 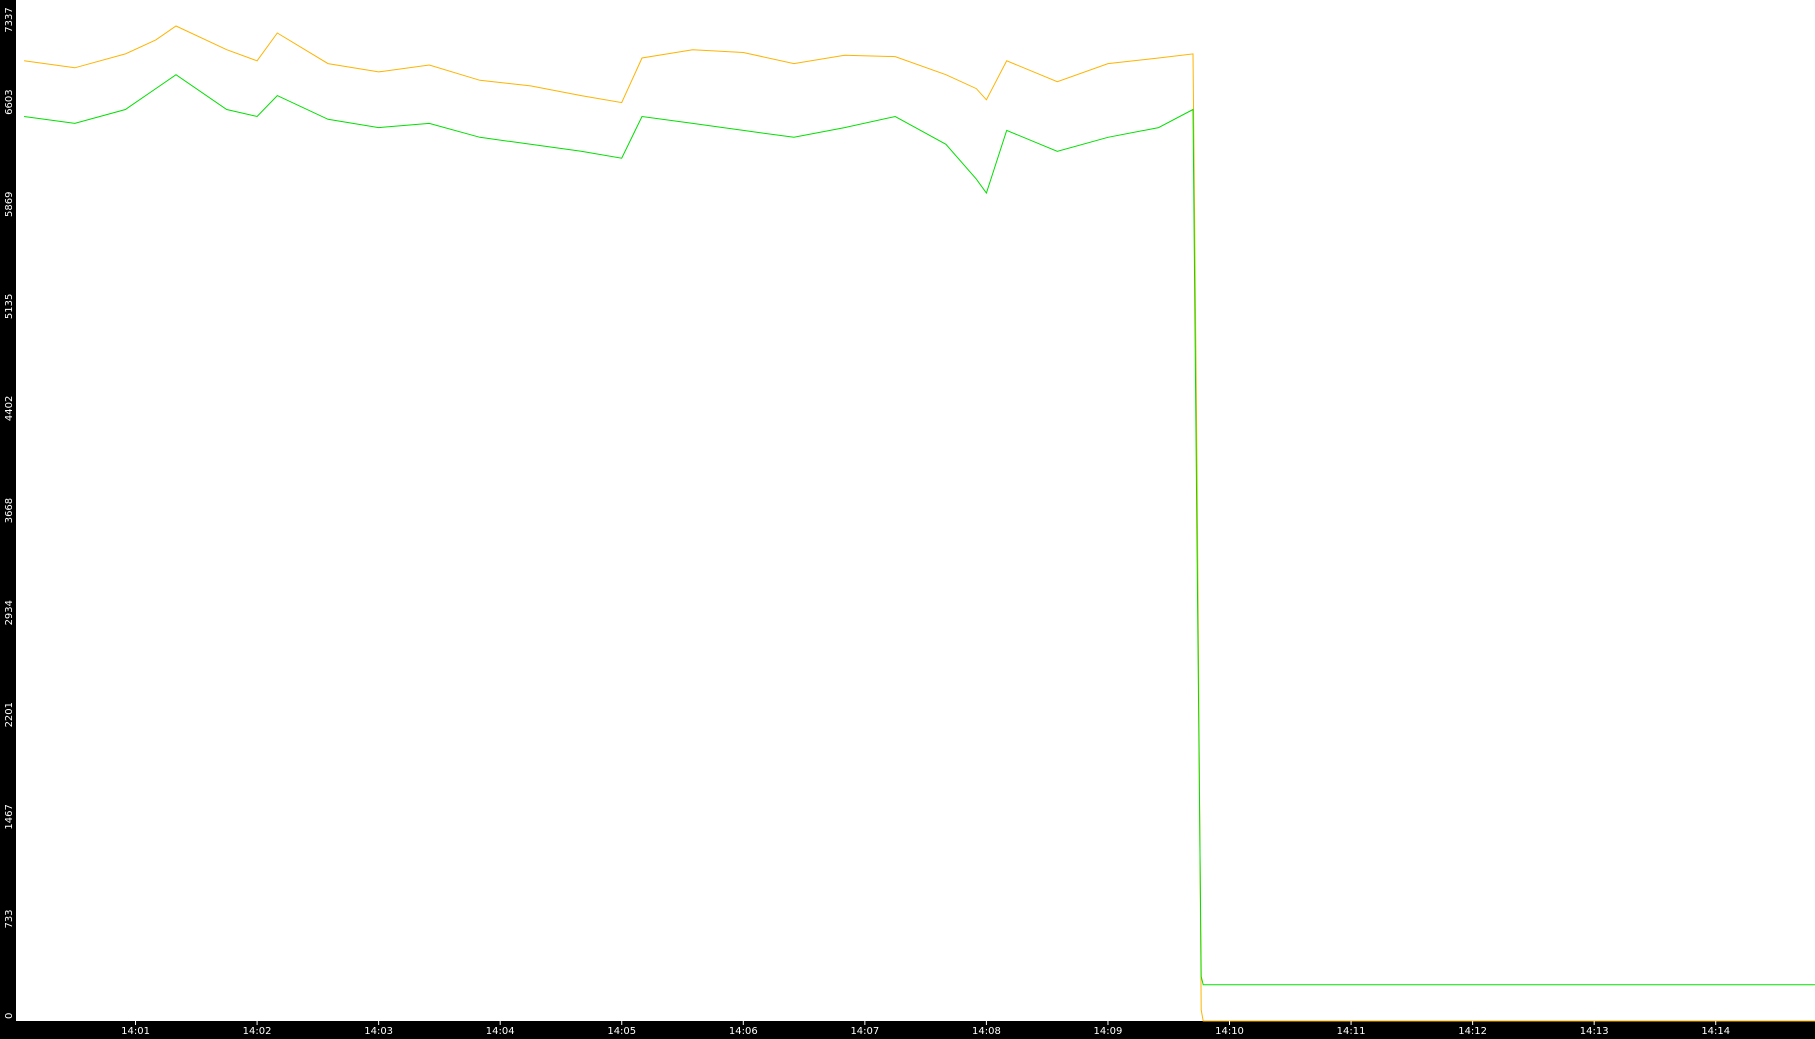 I want to click on y-tick-label: 5135, so click(x=9, y=306).